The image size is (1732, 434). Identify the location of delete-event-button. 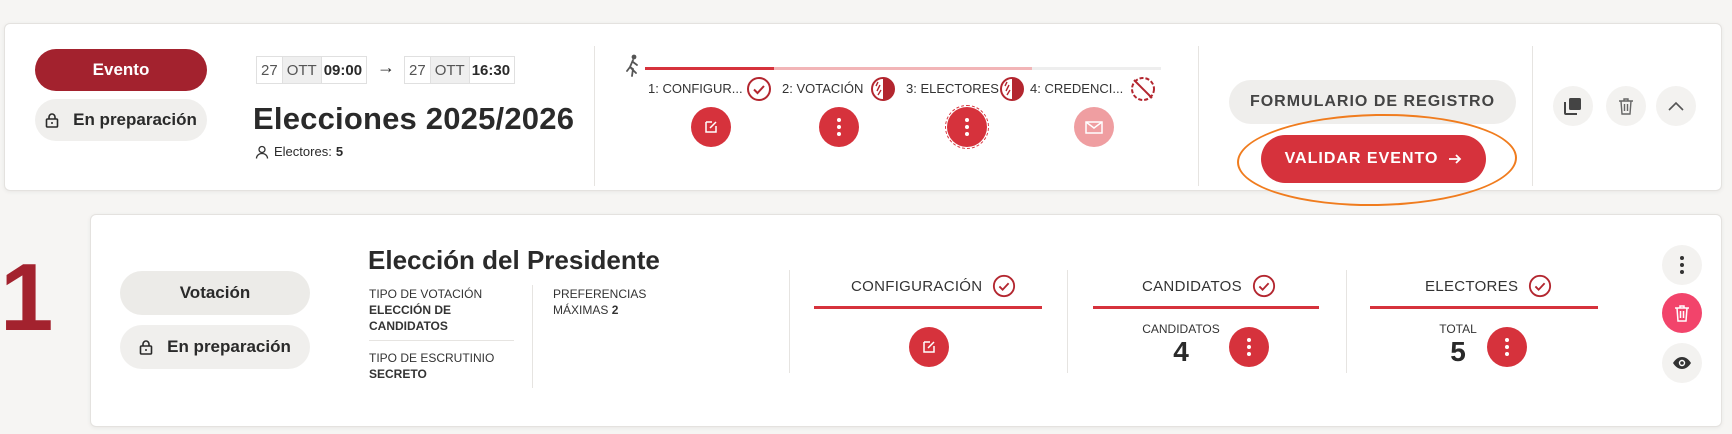
(1626, 106).